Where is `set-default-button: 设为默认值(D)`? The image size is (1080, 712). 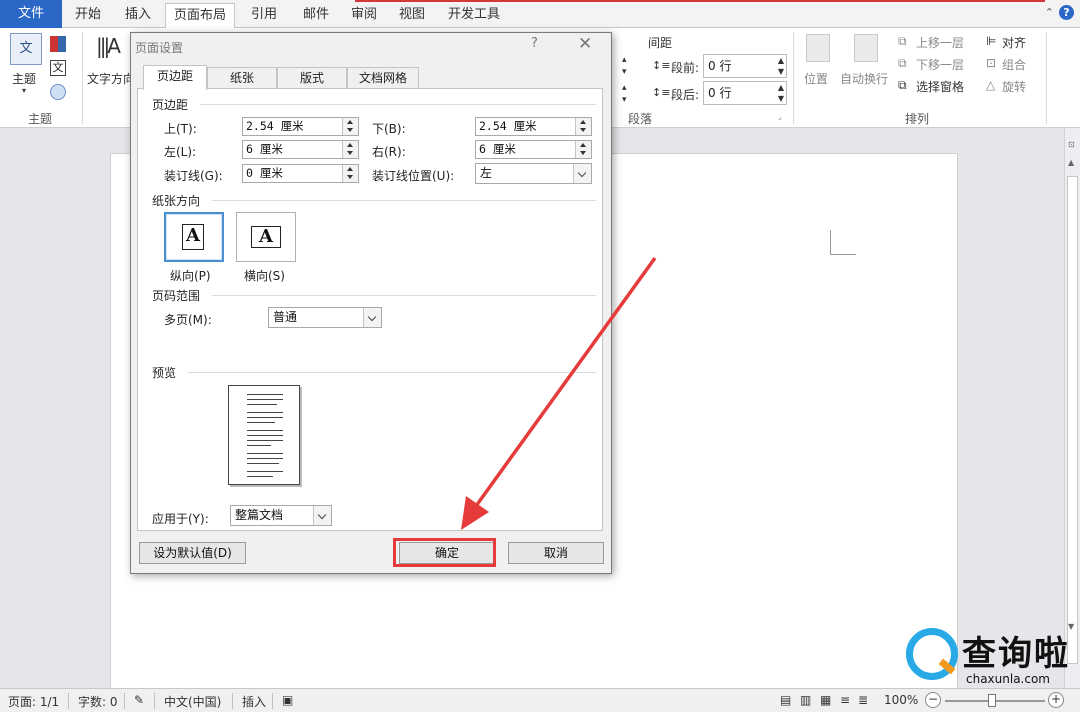 set-default-button: 设为默认值(D) is located at coordinates (192, 553).